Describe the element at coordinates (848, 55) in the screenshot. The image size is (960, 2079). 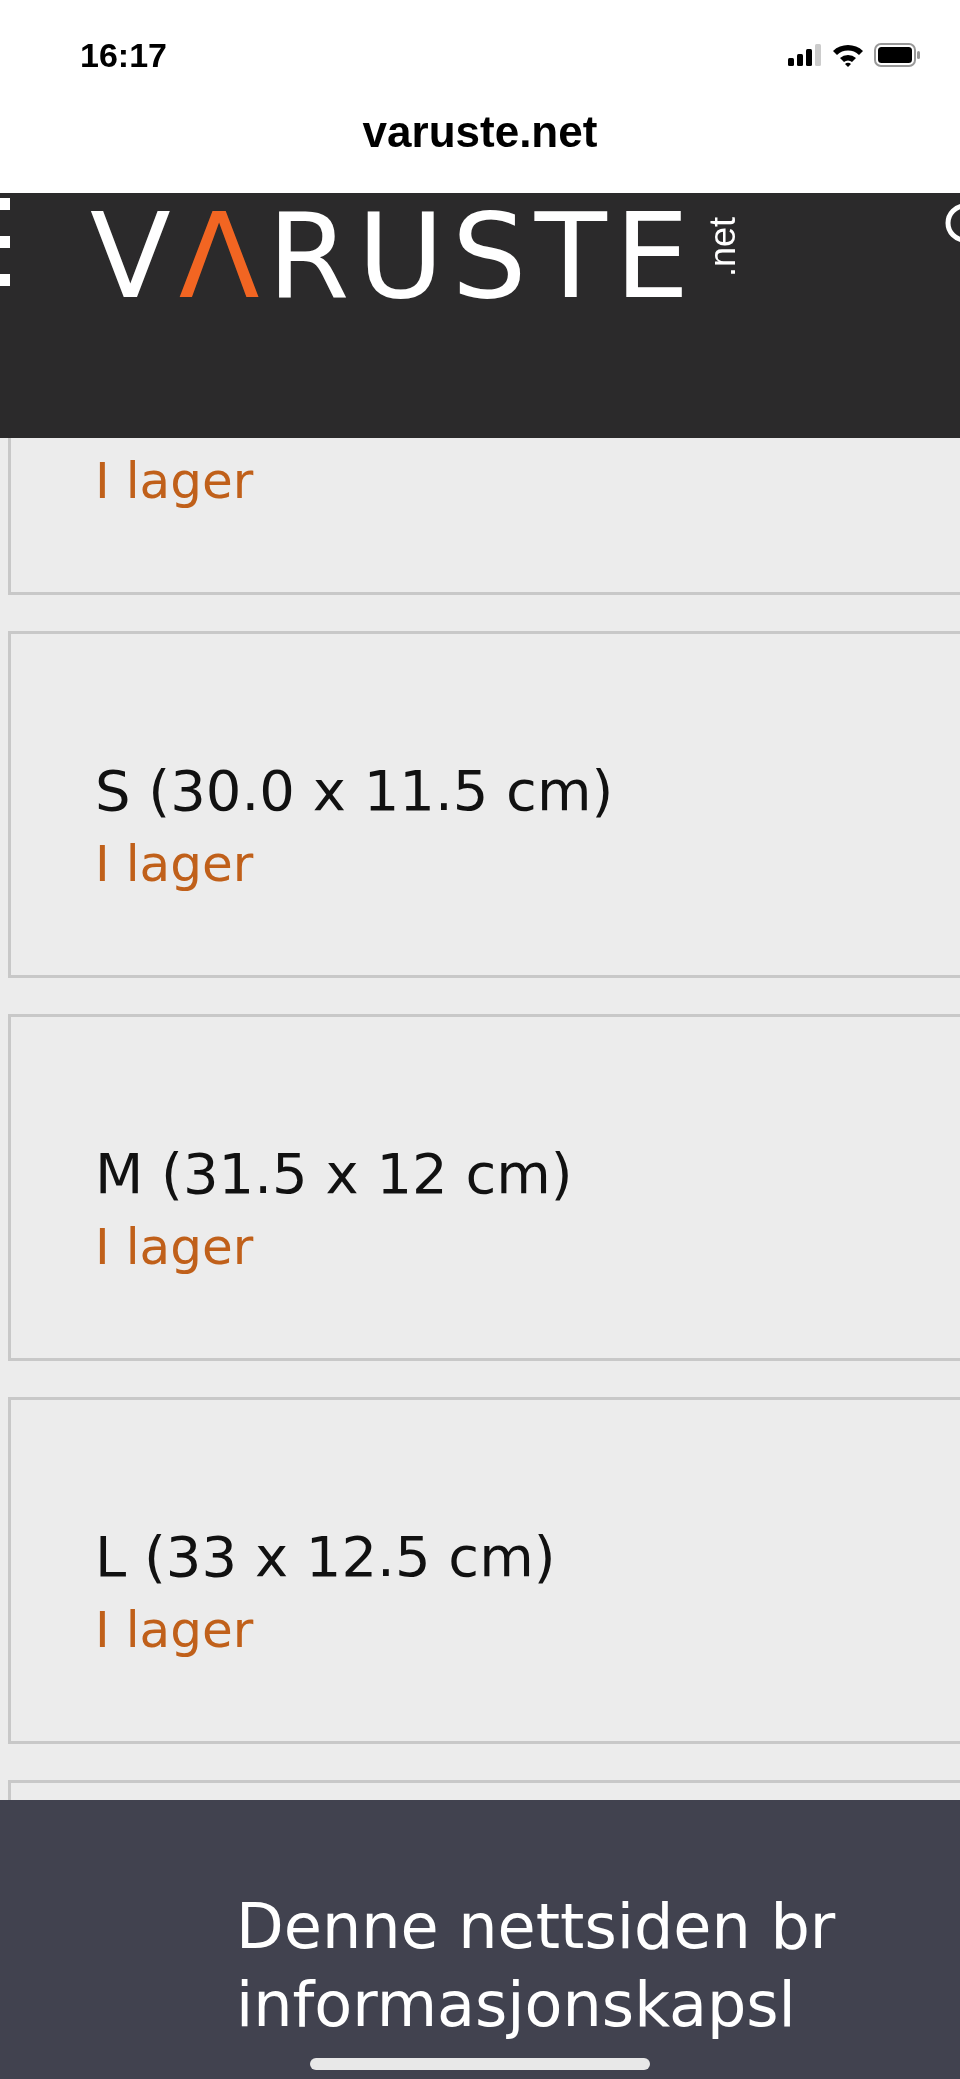
I see `wifi-icon` at that location.